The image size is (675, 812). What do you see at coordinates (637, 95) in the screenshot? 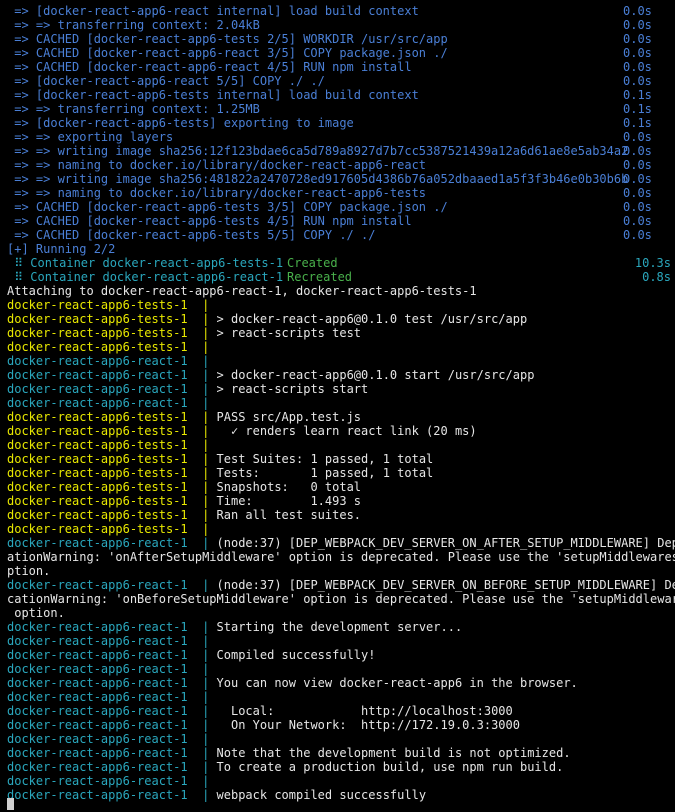
I see `build-step-time: 0.1s` at bounding box center [637, 95].